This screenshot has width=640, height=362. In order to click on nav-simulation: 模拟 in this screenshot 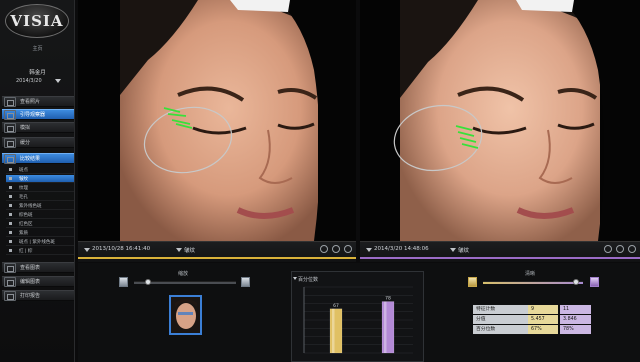, I will do `click(38, 127)`.